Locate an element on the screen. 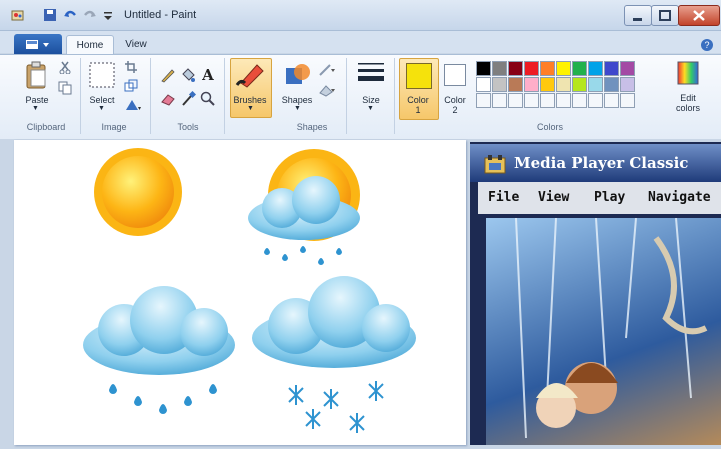  window-title: Untitled - Paint is located at coordinates (160, 15).